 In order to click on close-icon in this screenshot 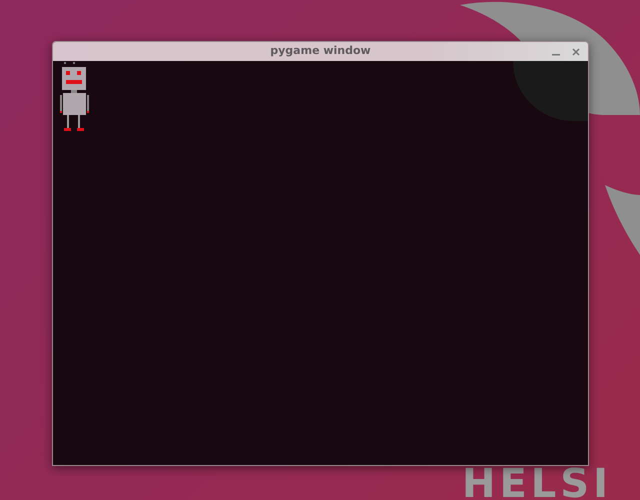, I will do `click(576, 52)`.